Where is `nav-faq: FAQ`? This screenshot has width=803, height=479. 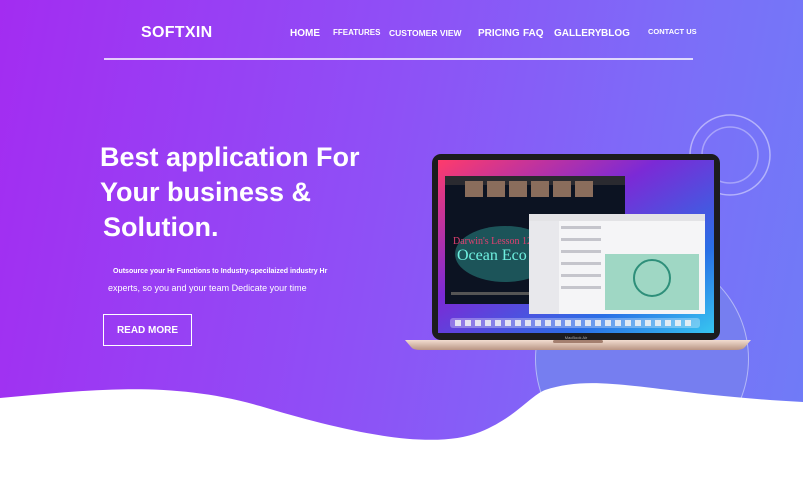
nav-faq: FAQ is located at coordinates (533, 33).